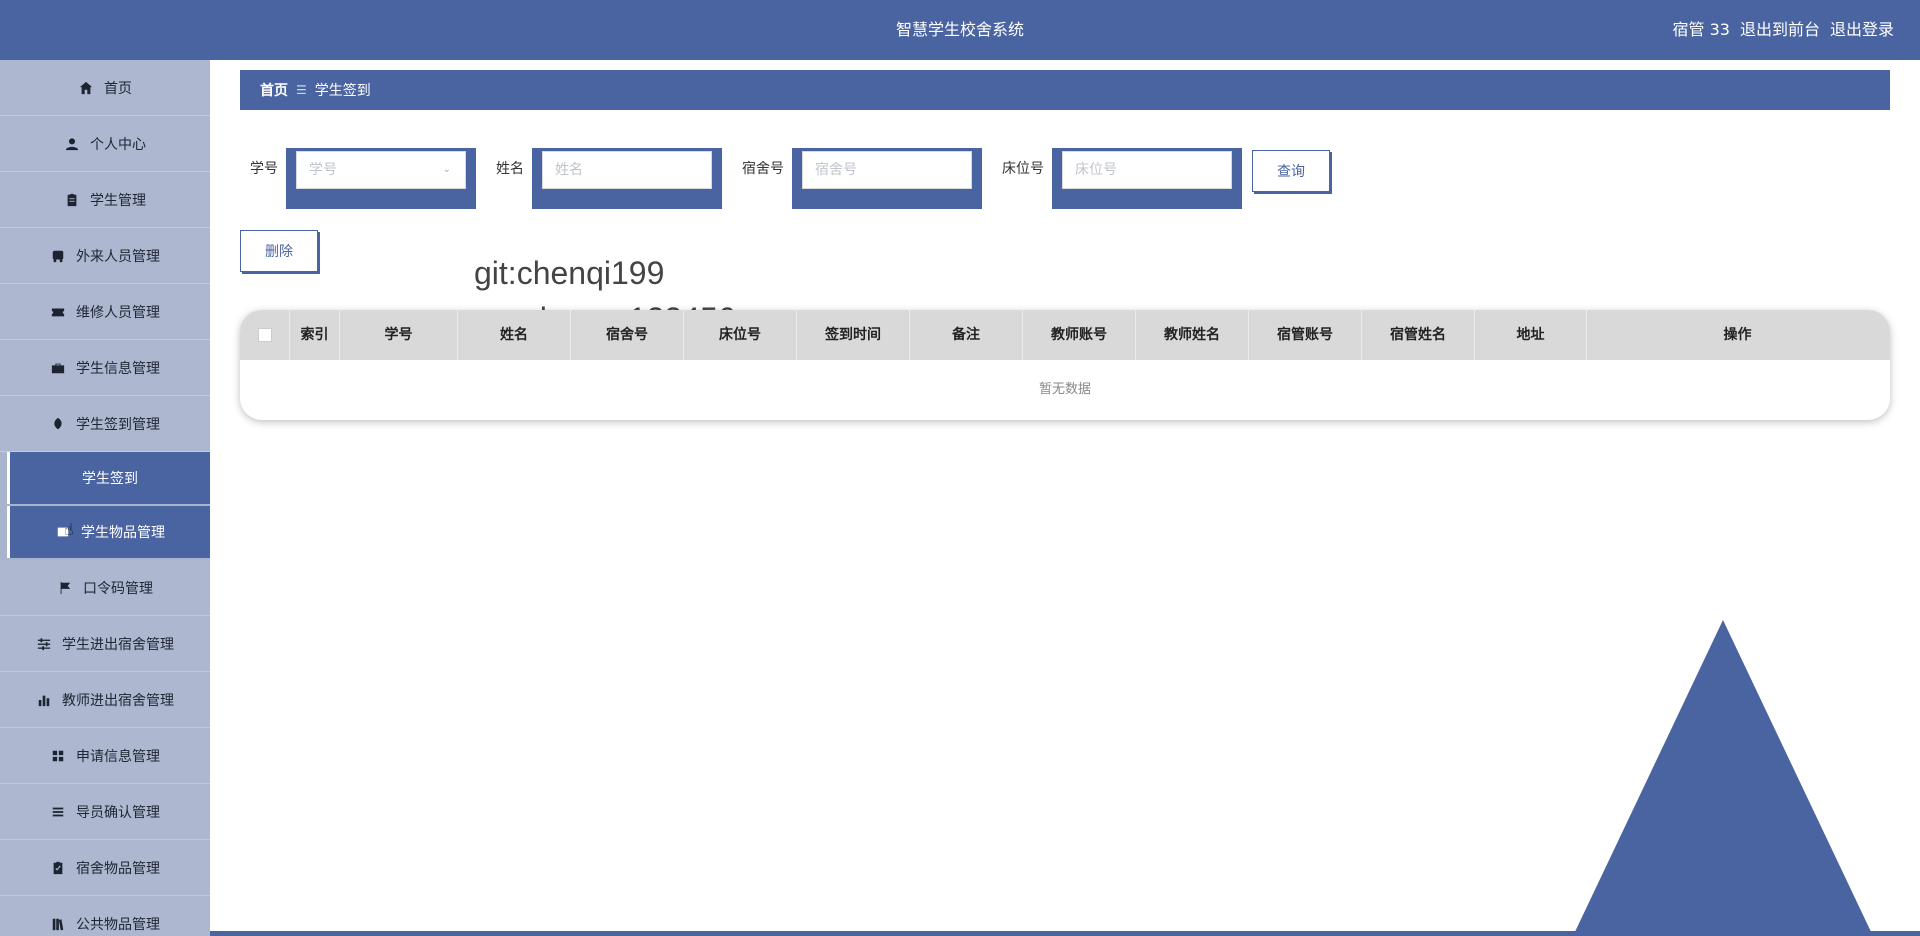  What do you see at coordinates (1147, 170) in the screenshot?
I see `bed-input: 床位号` at bounding box center [1147, 170].